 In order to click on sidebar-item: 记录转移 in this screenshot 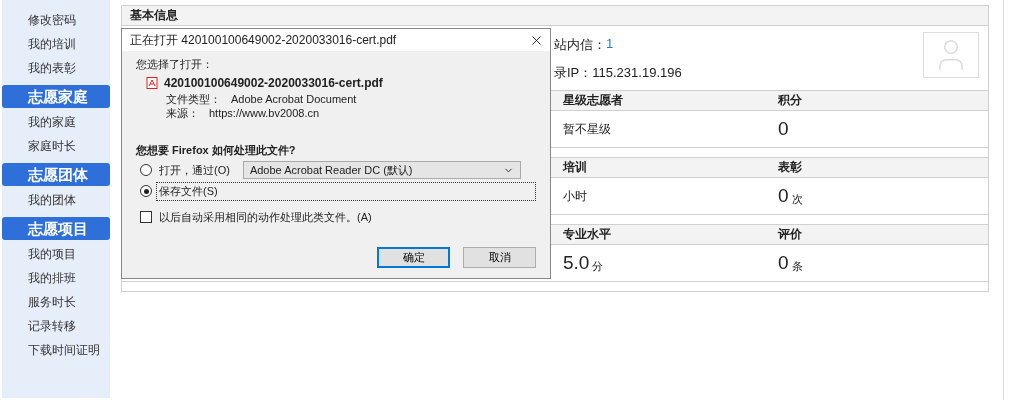, I will do `click(56, 326)`.